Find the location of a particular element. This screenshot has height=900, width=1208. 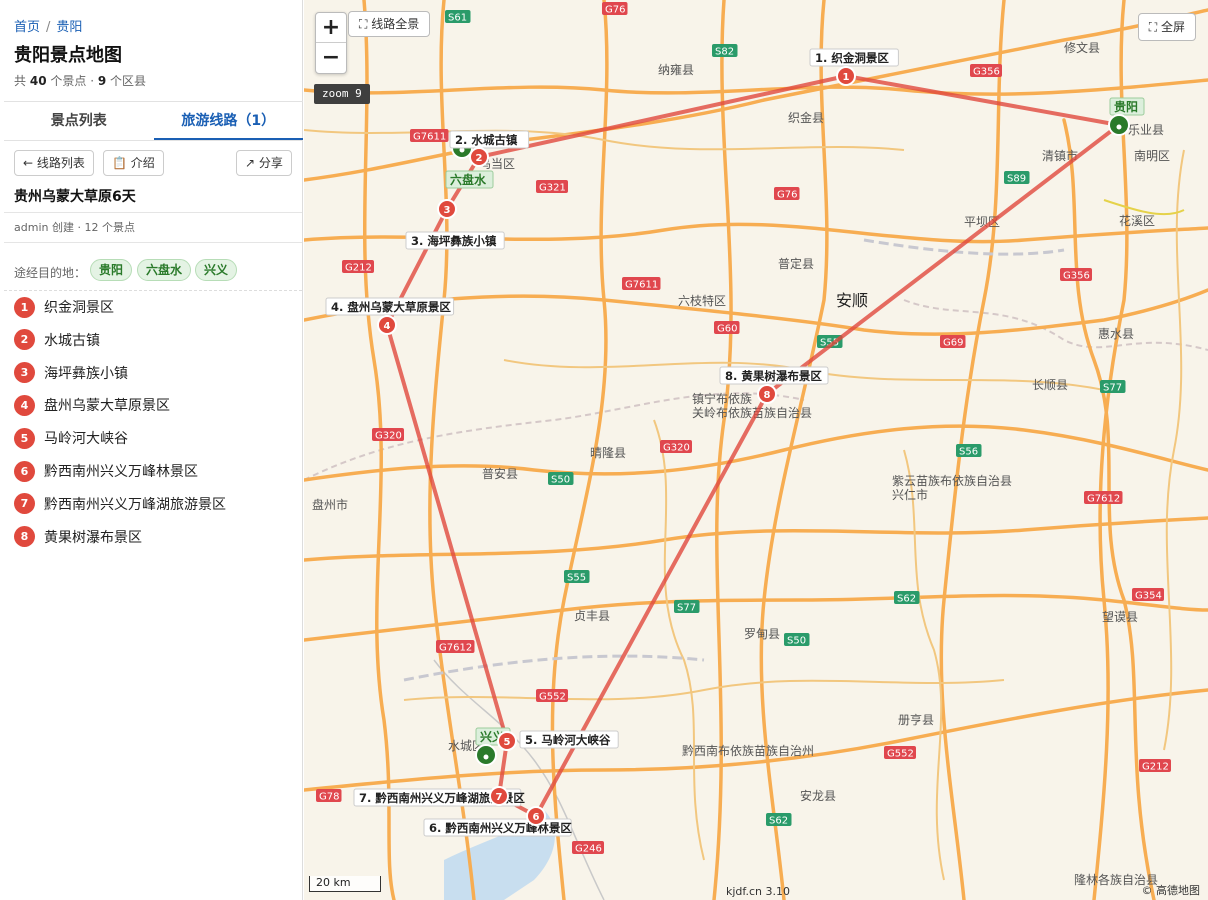

map-copyright: © 高德地图 is located at coordinates (1171, 890).